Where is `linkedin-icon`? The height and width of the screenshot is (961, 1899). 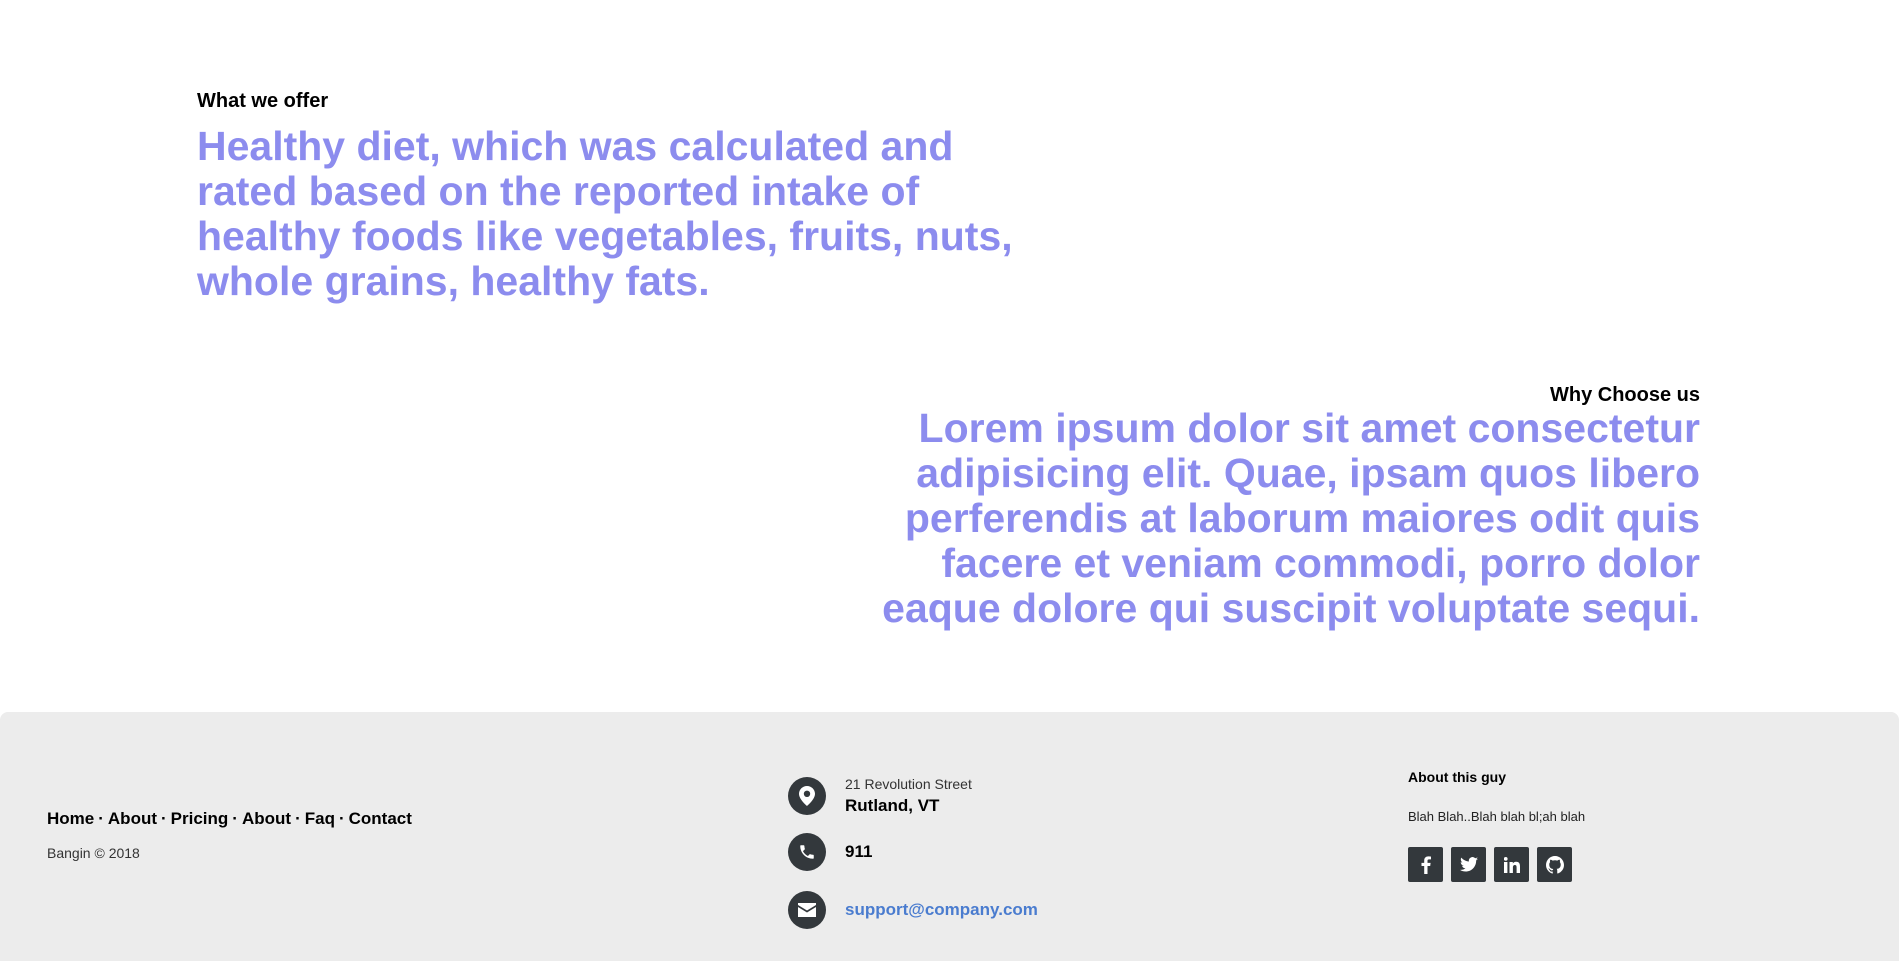
linkedin-icon is located at coordinates (1511, 864).